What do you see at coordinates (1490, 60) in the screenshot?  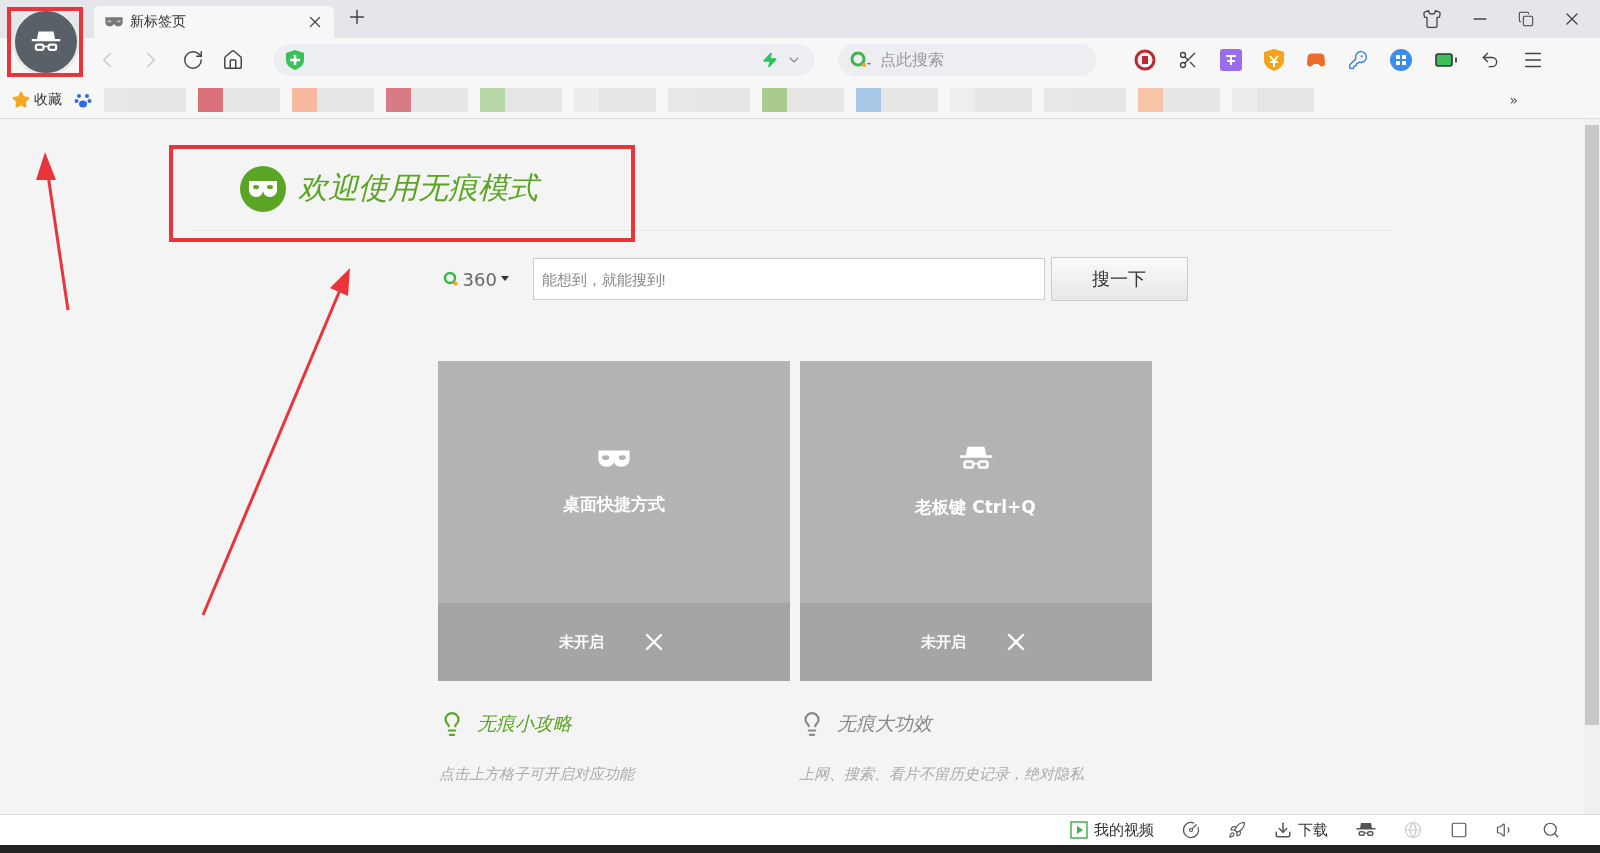 I see `undo-icon` at bounding box center [1490, 60].